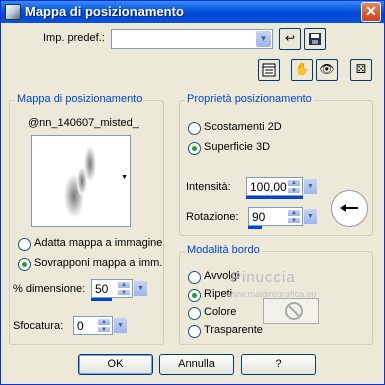 The height and width of the screenshot is (385, 385). What do you see at coordinates (259, 217) in the screenshot?
I see `rotation-value: 90` at bounding box center [259, 217].